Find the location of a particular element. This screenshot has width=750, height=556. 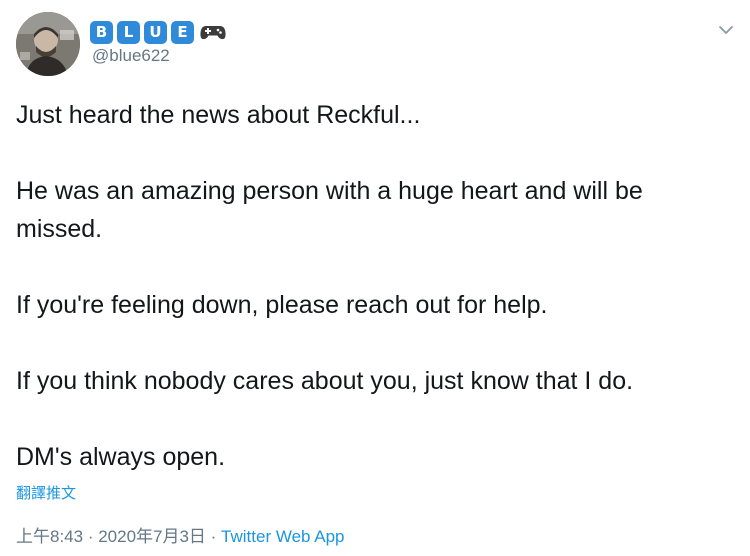

gamepad-icon is located at coordinates (213, 33).